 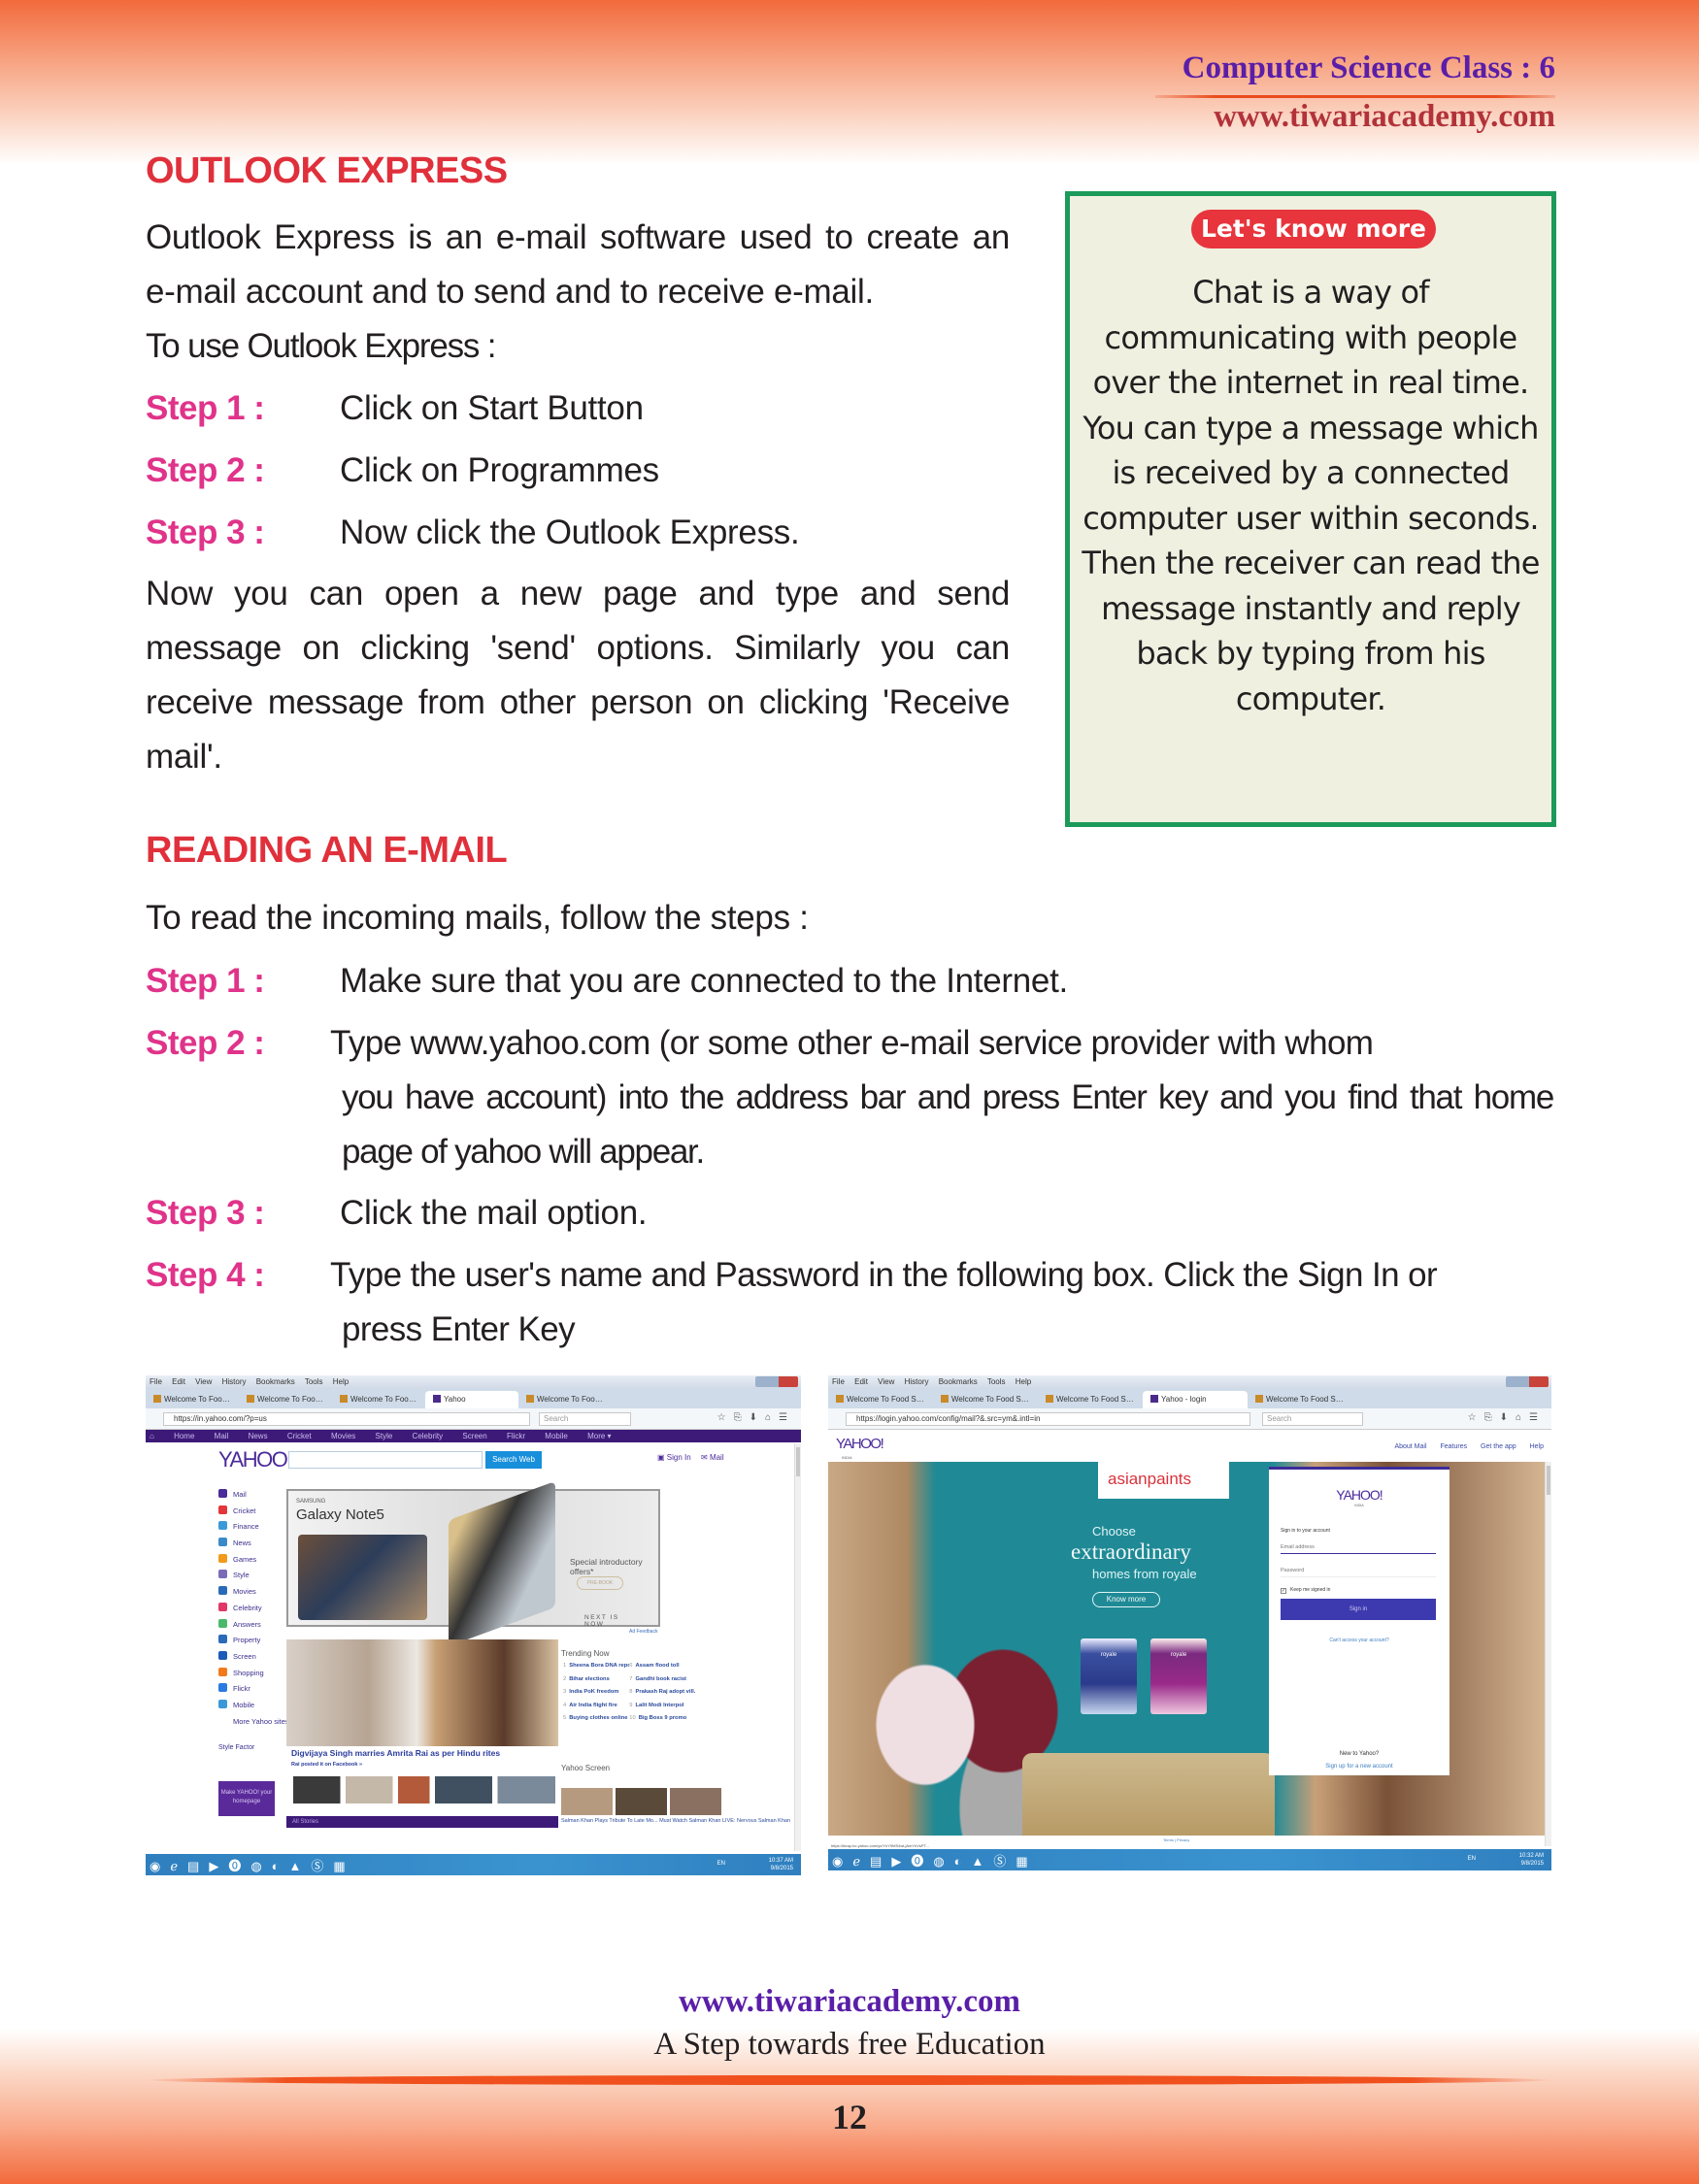 I want to click on sidebar-item: More Yahoo sites », so click(x=256, y=1724).